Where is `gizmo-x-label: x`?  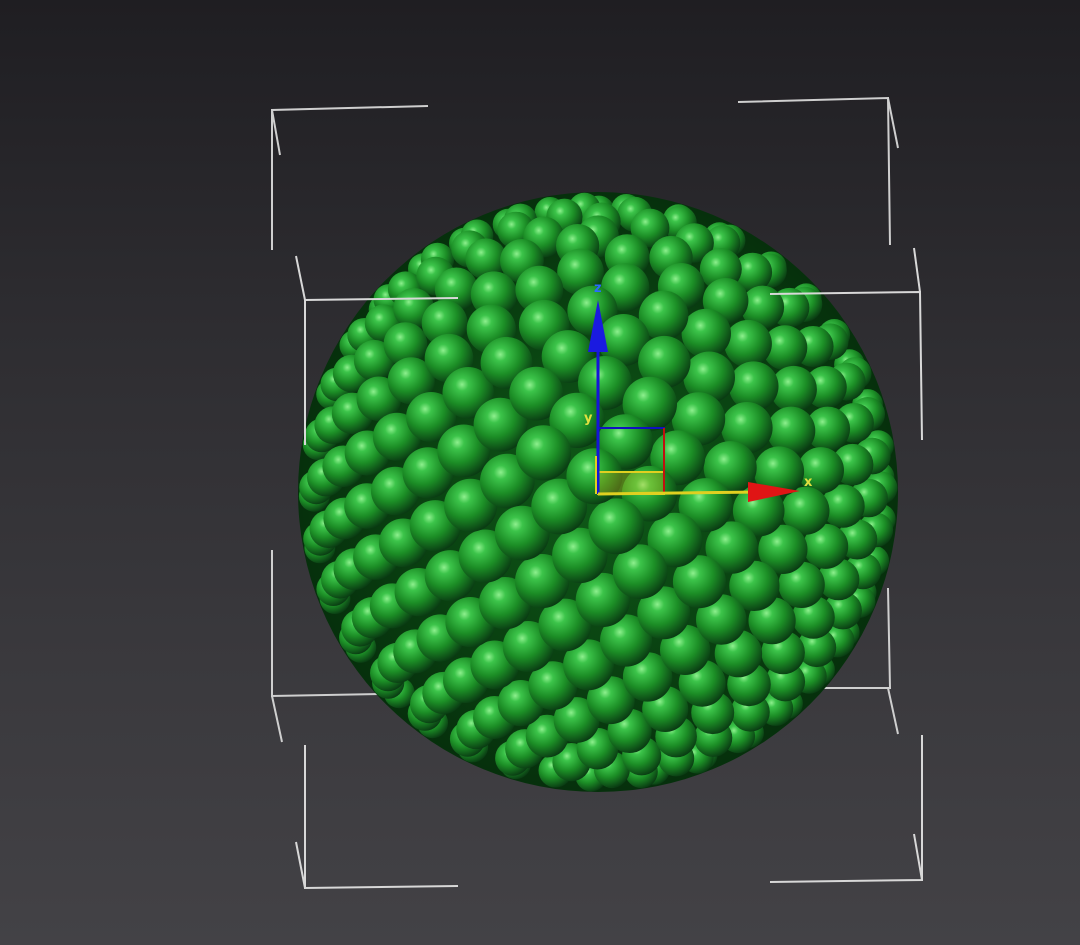 gizmo-x-label: x is located at coordinates (808, 482).